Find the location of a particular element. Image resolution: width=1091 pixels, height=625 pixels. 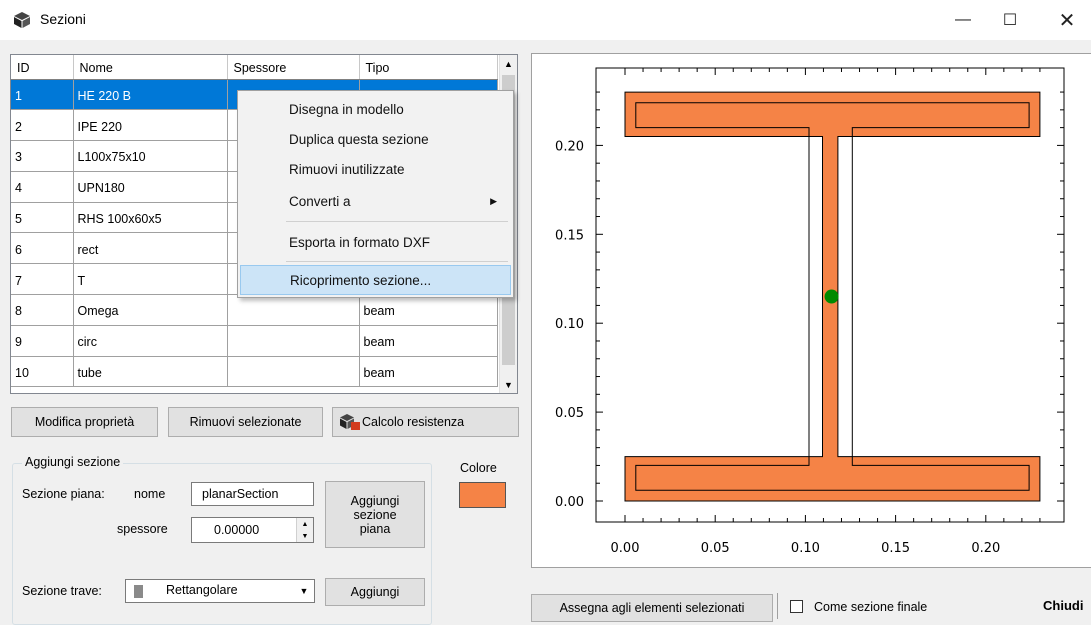

cell-name: circ is located at coordinates (150, 341).